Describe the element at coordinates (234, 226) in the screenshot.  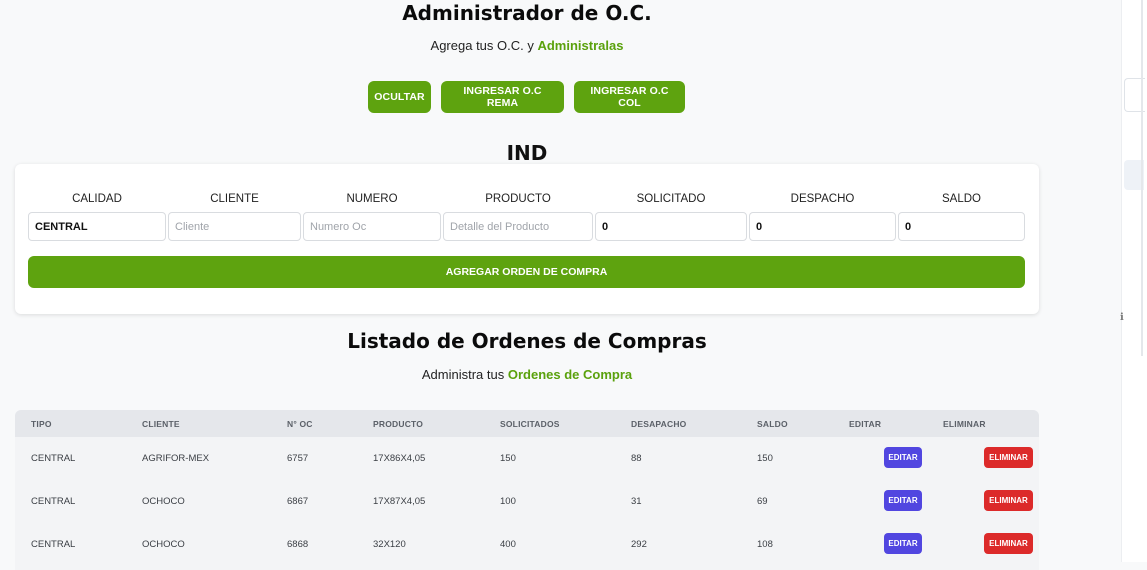
I see `cliente-input` at that location.